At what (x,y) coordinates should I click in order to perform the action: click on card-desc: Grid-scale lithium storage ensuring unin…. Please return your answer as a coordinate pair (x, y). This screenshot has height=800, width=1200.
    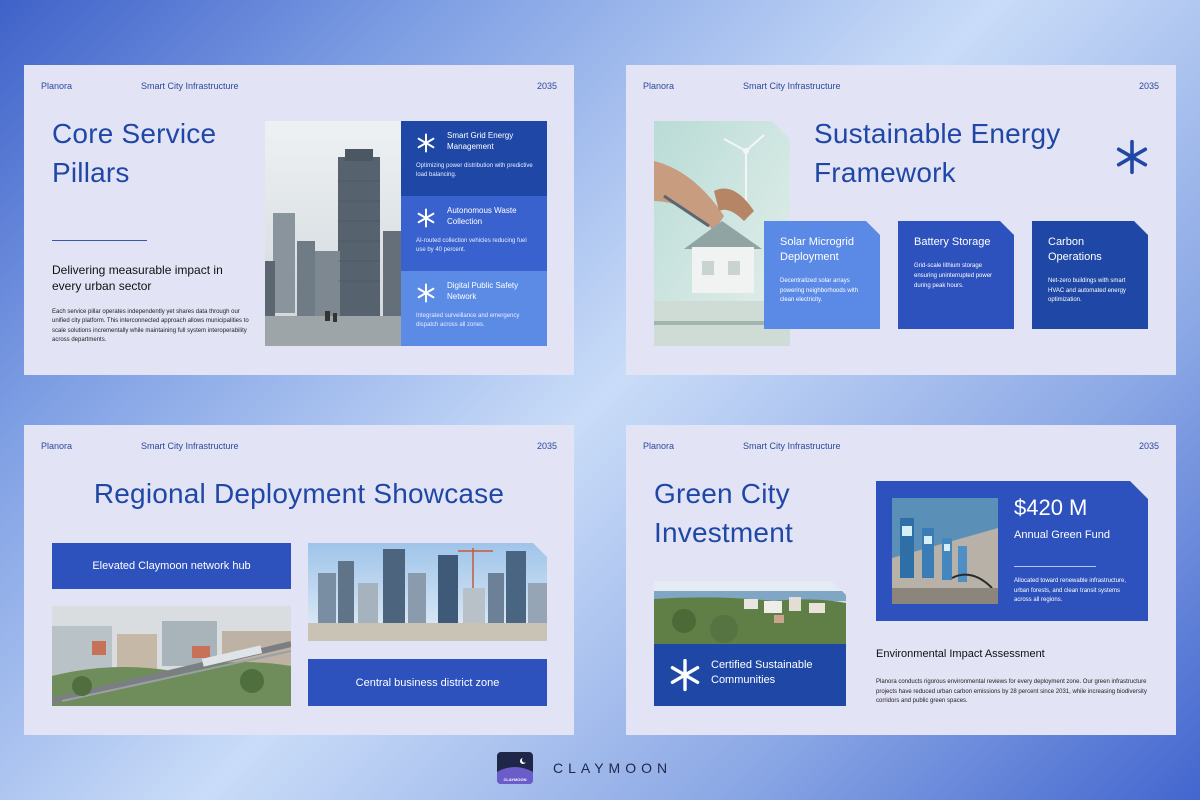
    Looking at the image, I should click on (953, 275).